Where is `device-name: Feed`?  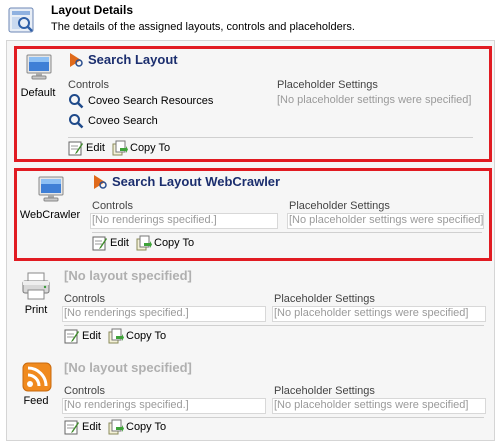
device-name: Feed is located at coordinates (36, 401).